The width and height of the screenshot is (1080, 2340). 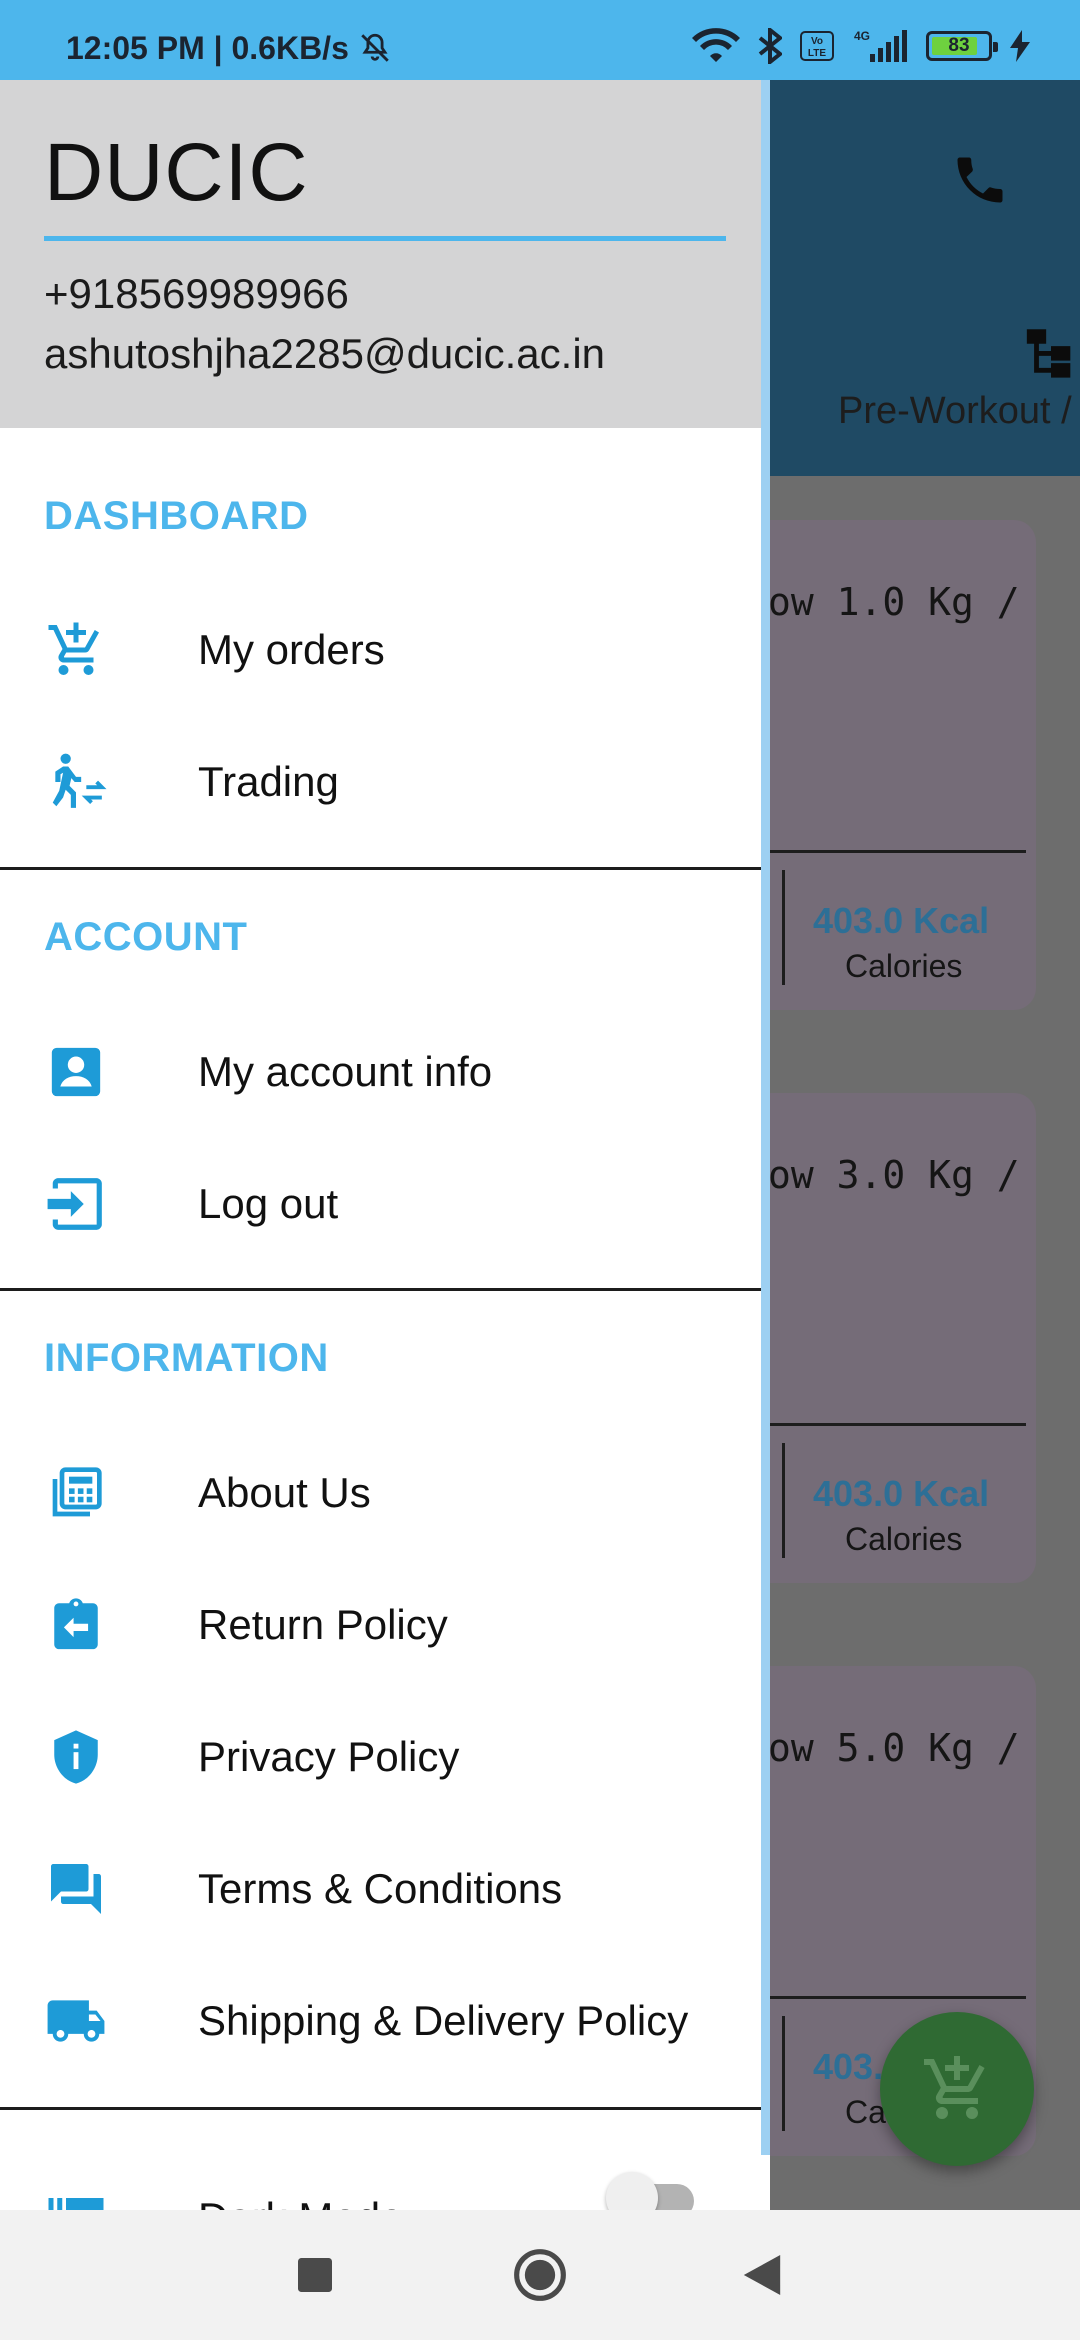 I want to click on menu-item-my-account-info: My account info, so click(x=380, y=1072).